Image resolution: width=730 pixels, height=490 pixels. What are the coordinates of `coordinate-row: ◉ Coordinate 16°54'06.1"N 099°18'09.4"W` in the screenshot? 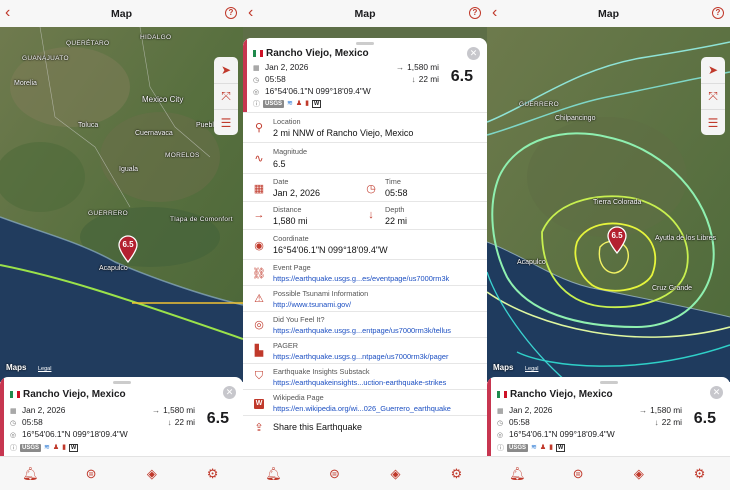 It's located at (365, 244).